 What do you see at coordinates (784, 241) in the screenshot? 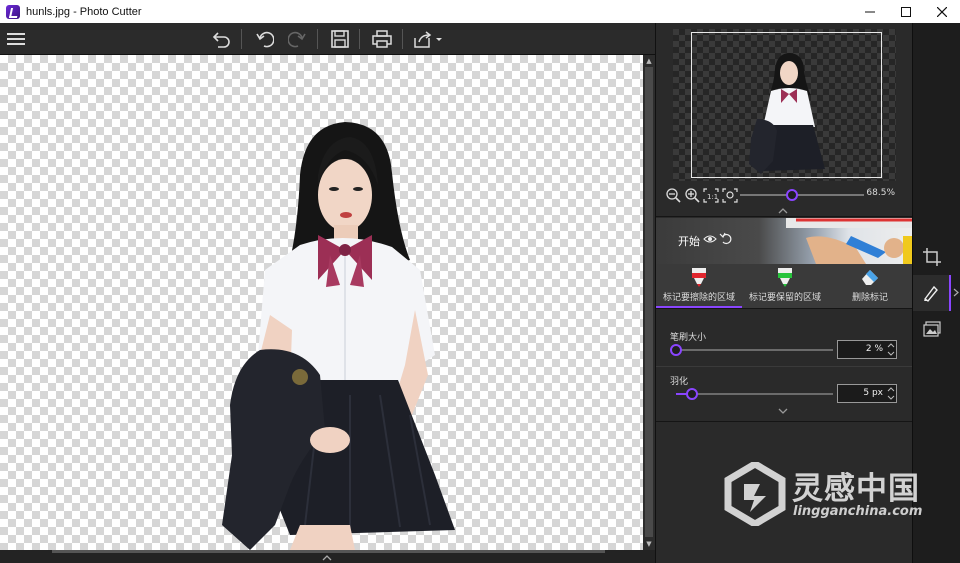
I see `start-tutorial-banner: 开始` at bounding box center [784, 241].